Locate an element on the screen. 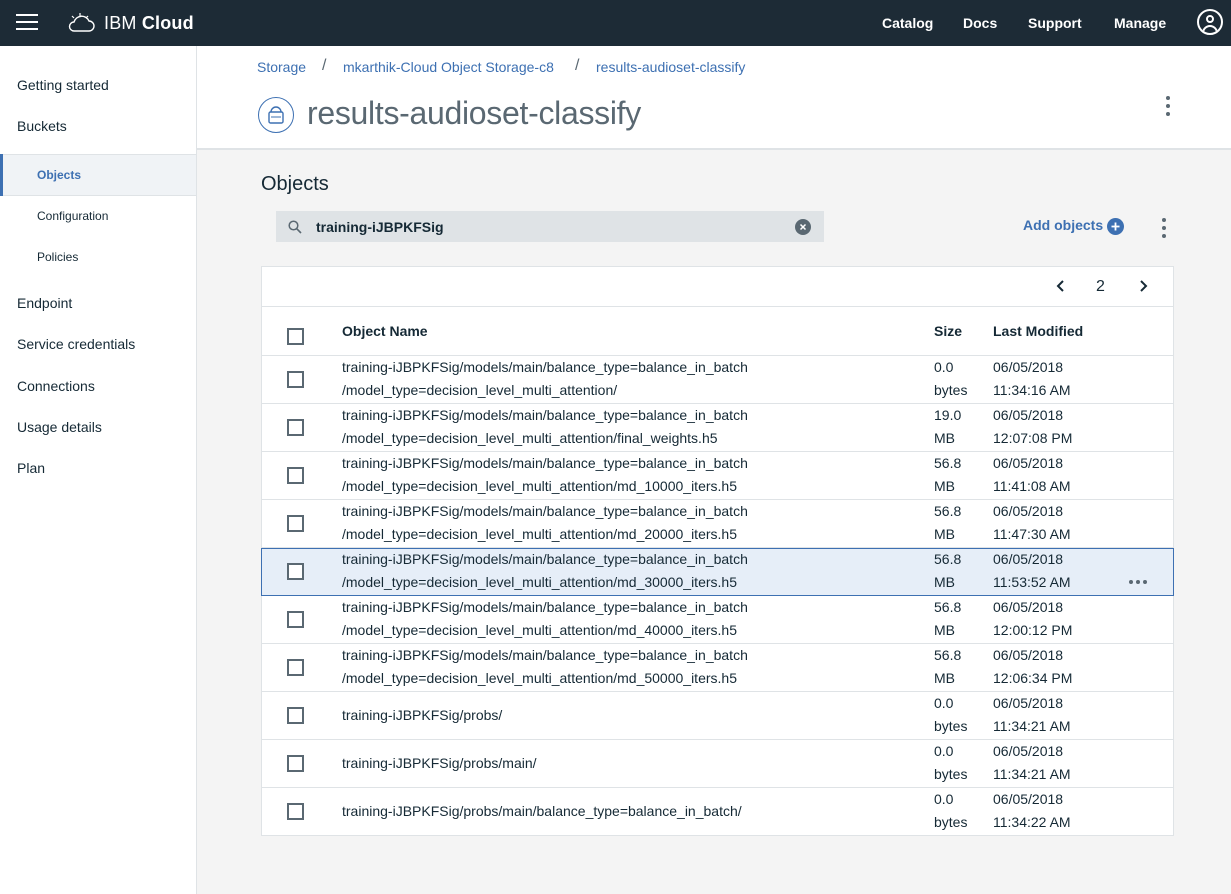 The image size is (1231, 894). previous-page-icon is located at coordinates (1061, 286).